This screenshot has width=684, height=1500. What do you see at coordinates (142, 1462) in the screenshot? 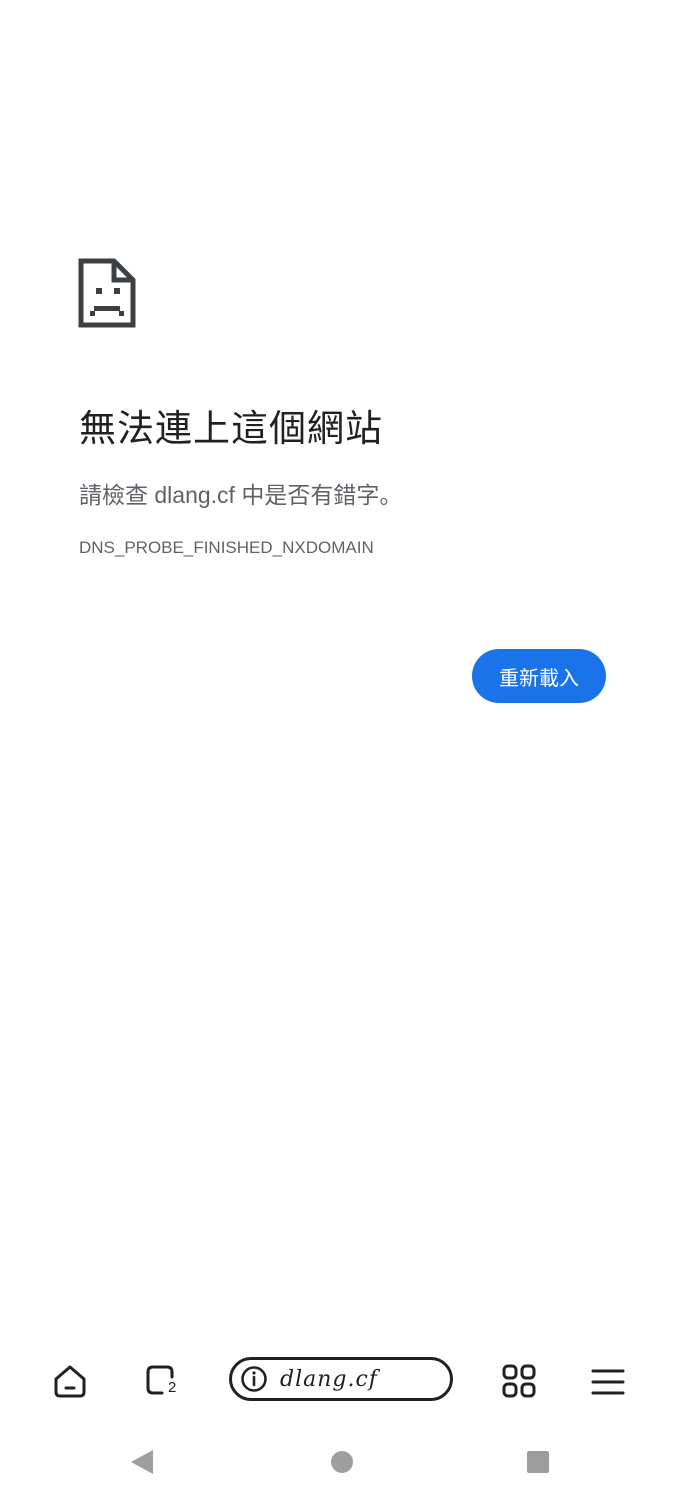
I see `back-triangle-icon` at bounding box center [142, 1462].